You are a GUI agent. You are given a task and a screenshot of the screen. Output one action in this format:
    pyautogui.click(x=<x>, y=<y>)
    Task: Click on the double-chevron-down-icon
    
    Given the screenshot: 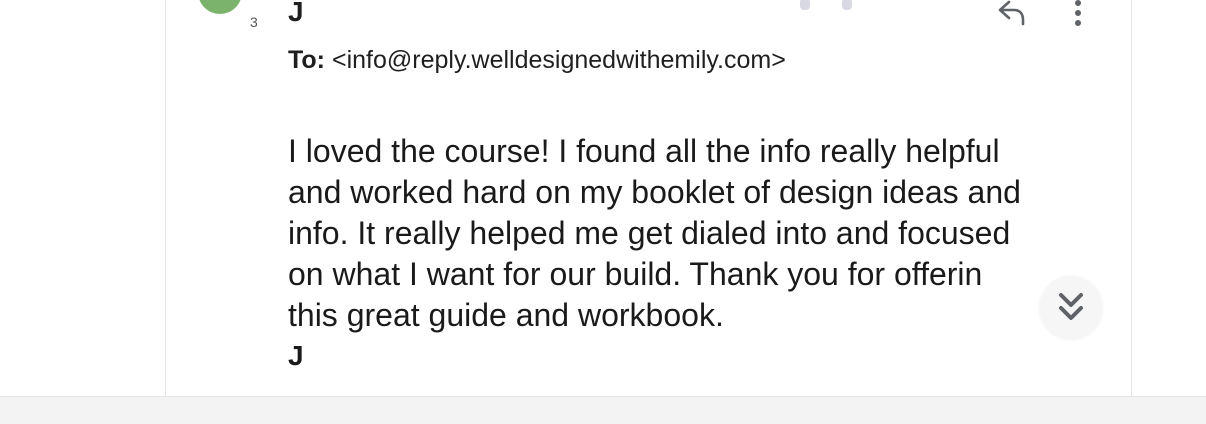 What is the action you would take?
    pyautogui.click(x=1071, y=306)
    